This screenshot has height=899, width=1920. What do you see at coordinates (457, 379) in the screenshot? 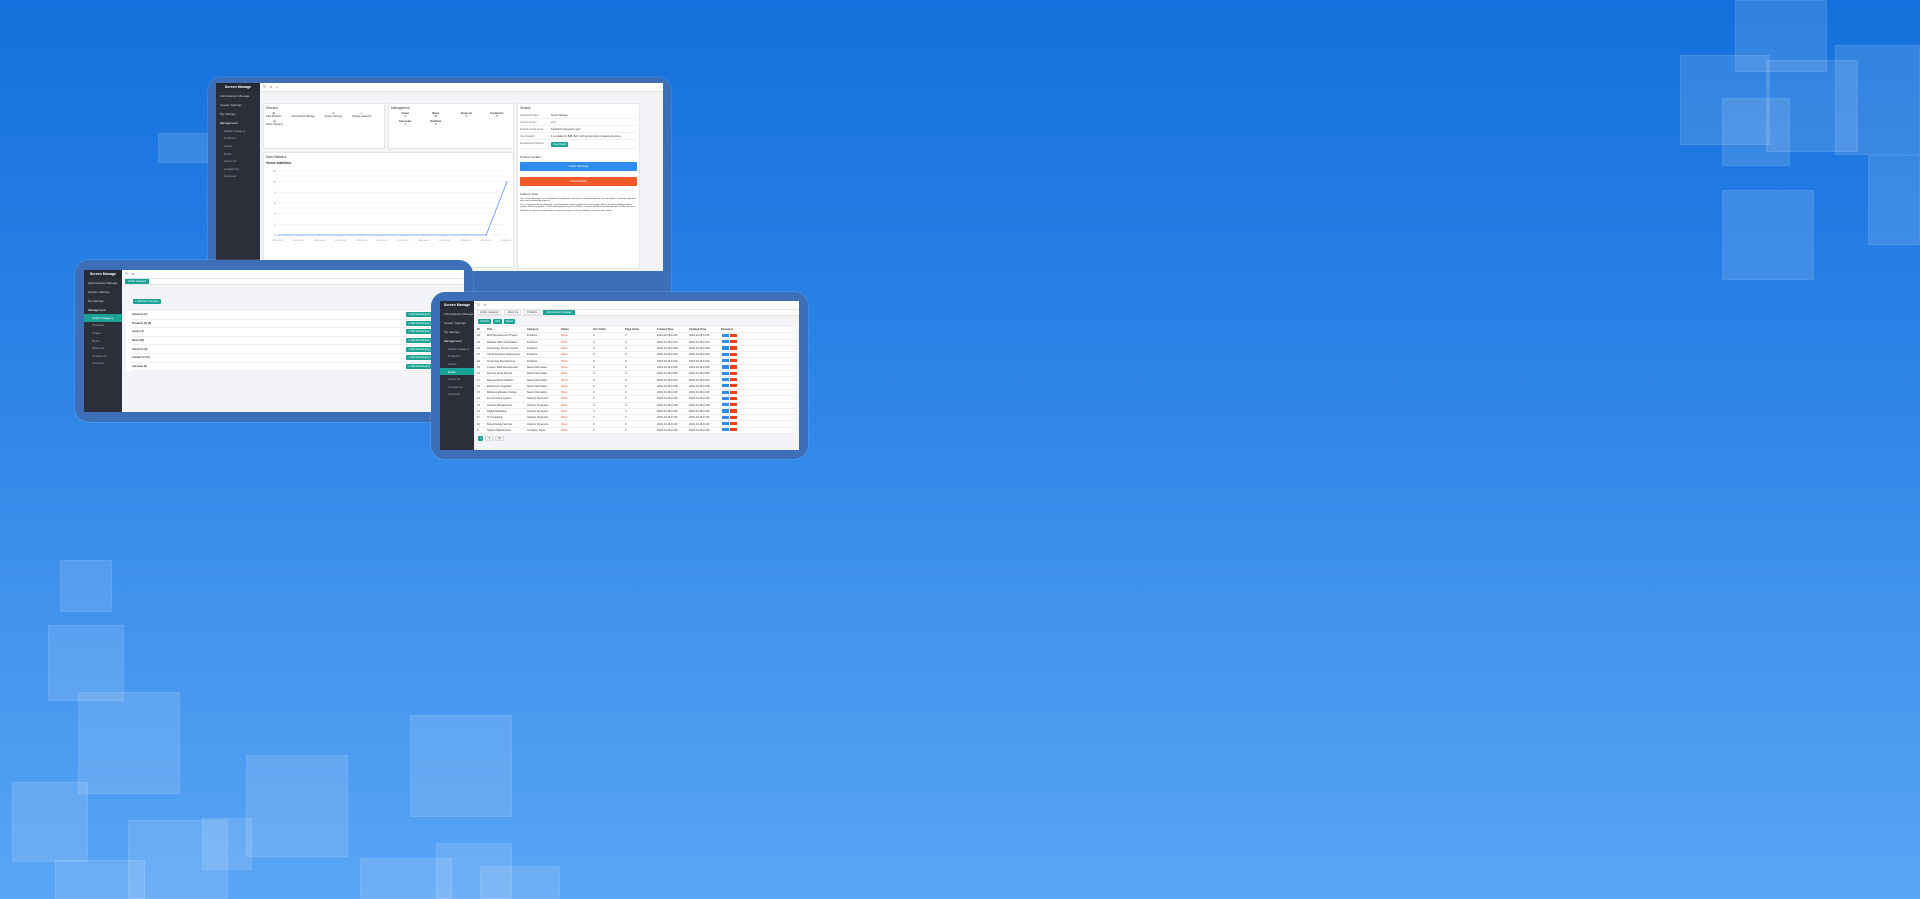
I see `sidebar-sub-about: About Us` at bounding box center [457, 379].